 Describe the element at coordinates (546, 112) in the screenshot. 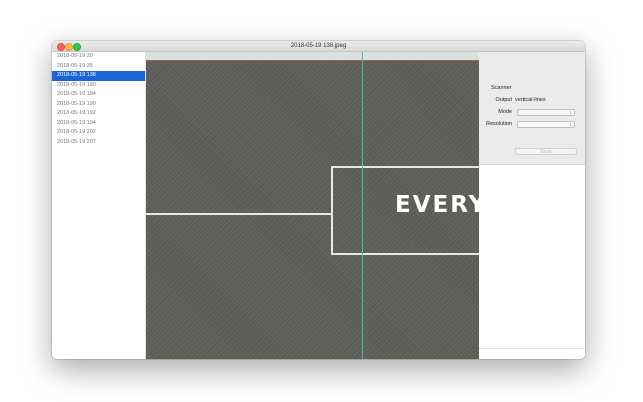

I see `mode-select: ↕` at that location.